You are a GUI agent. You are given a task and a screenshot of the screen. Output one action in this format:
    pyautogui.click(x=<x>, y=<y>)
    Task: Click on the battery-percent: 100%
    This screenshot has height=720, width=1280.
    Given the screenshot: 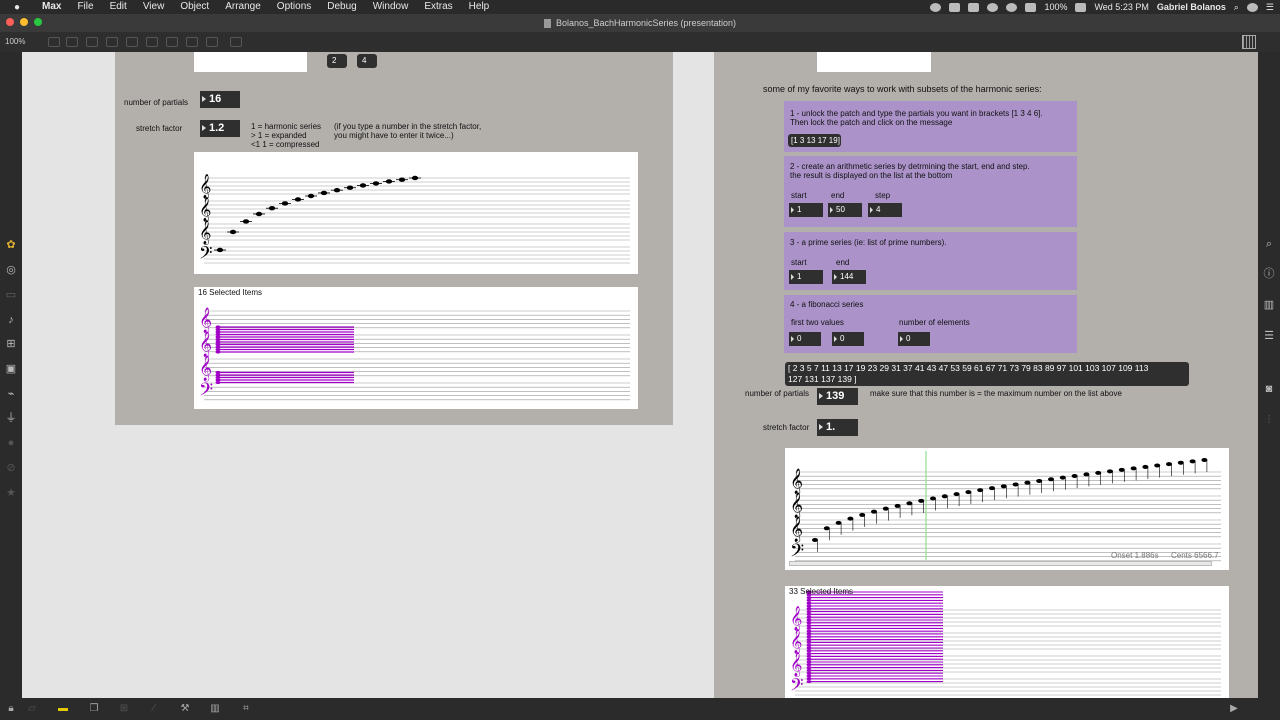 What is the action you would take?
    pyautogui.click(x=1055, y=7)
    